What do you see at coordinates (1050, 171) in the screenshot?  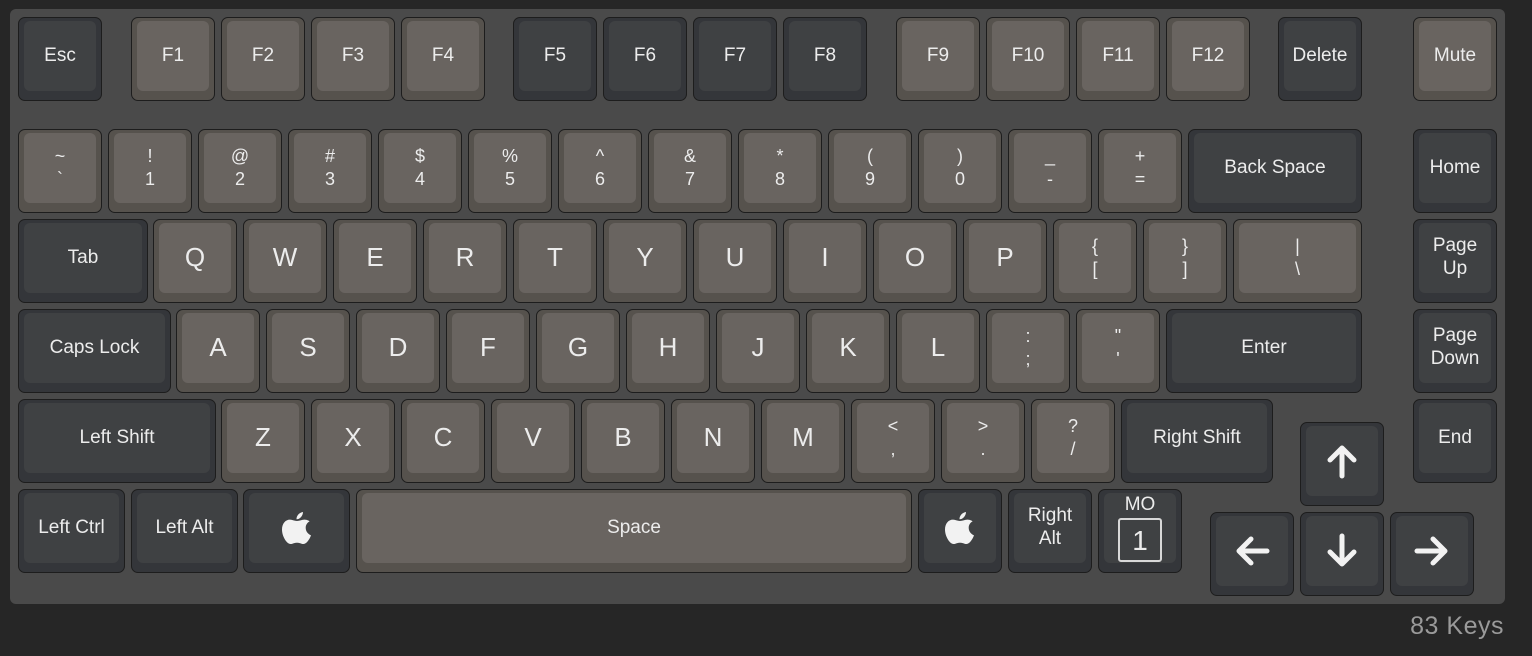 I see `key-minus: _ -` at bounding box center [1050, 171].